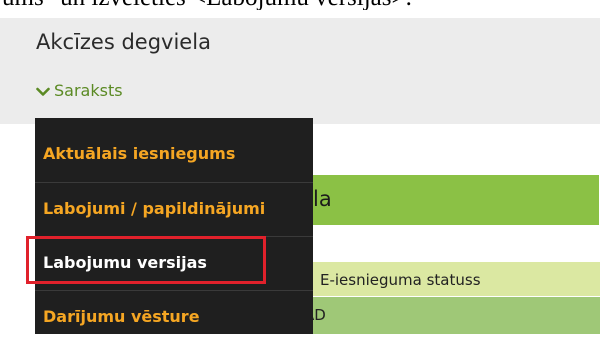 The image size is (600, 344). I want to click on list-toggle-label: Saraksts, so click(88, 90).